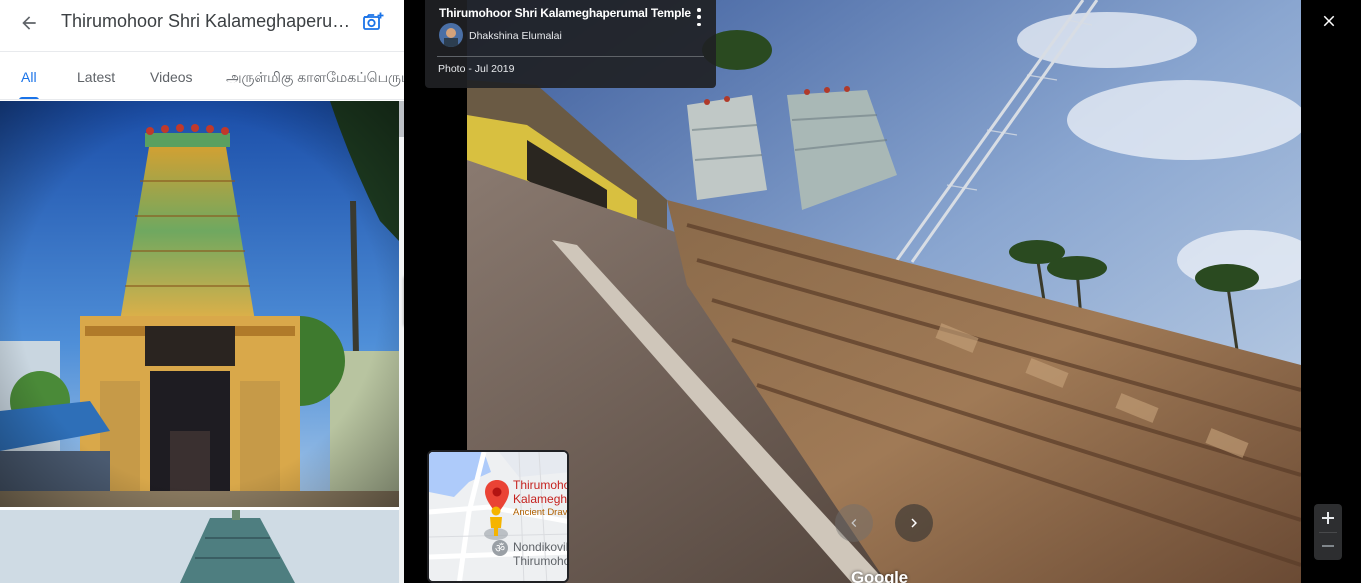  I want to click on zoom-in-button, so click(1328, 518).